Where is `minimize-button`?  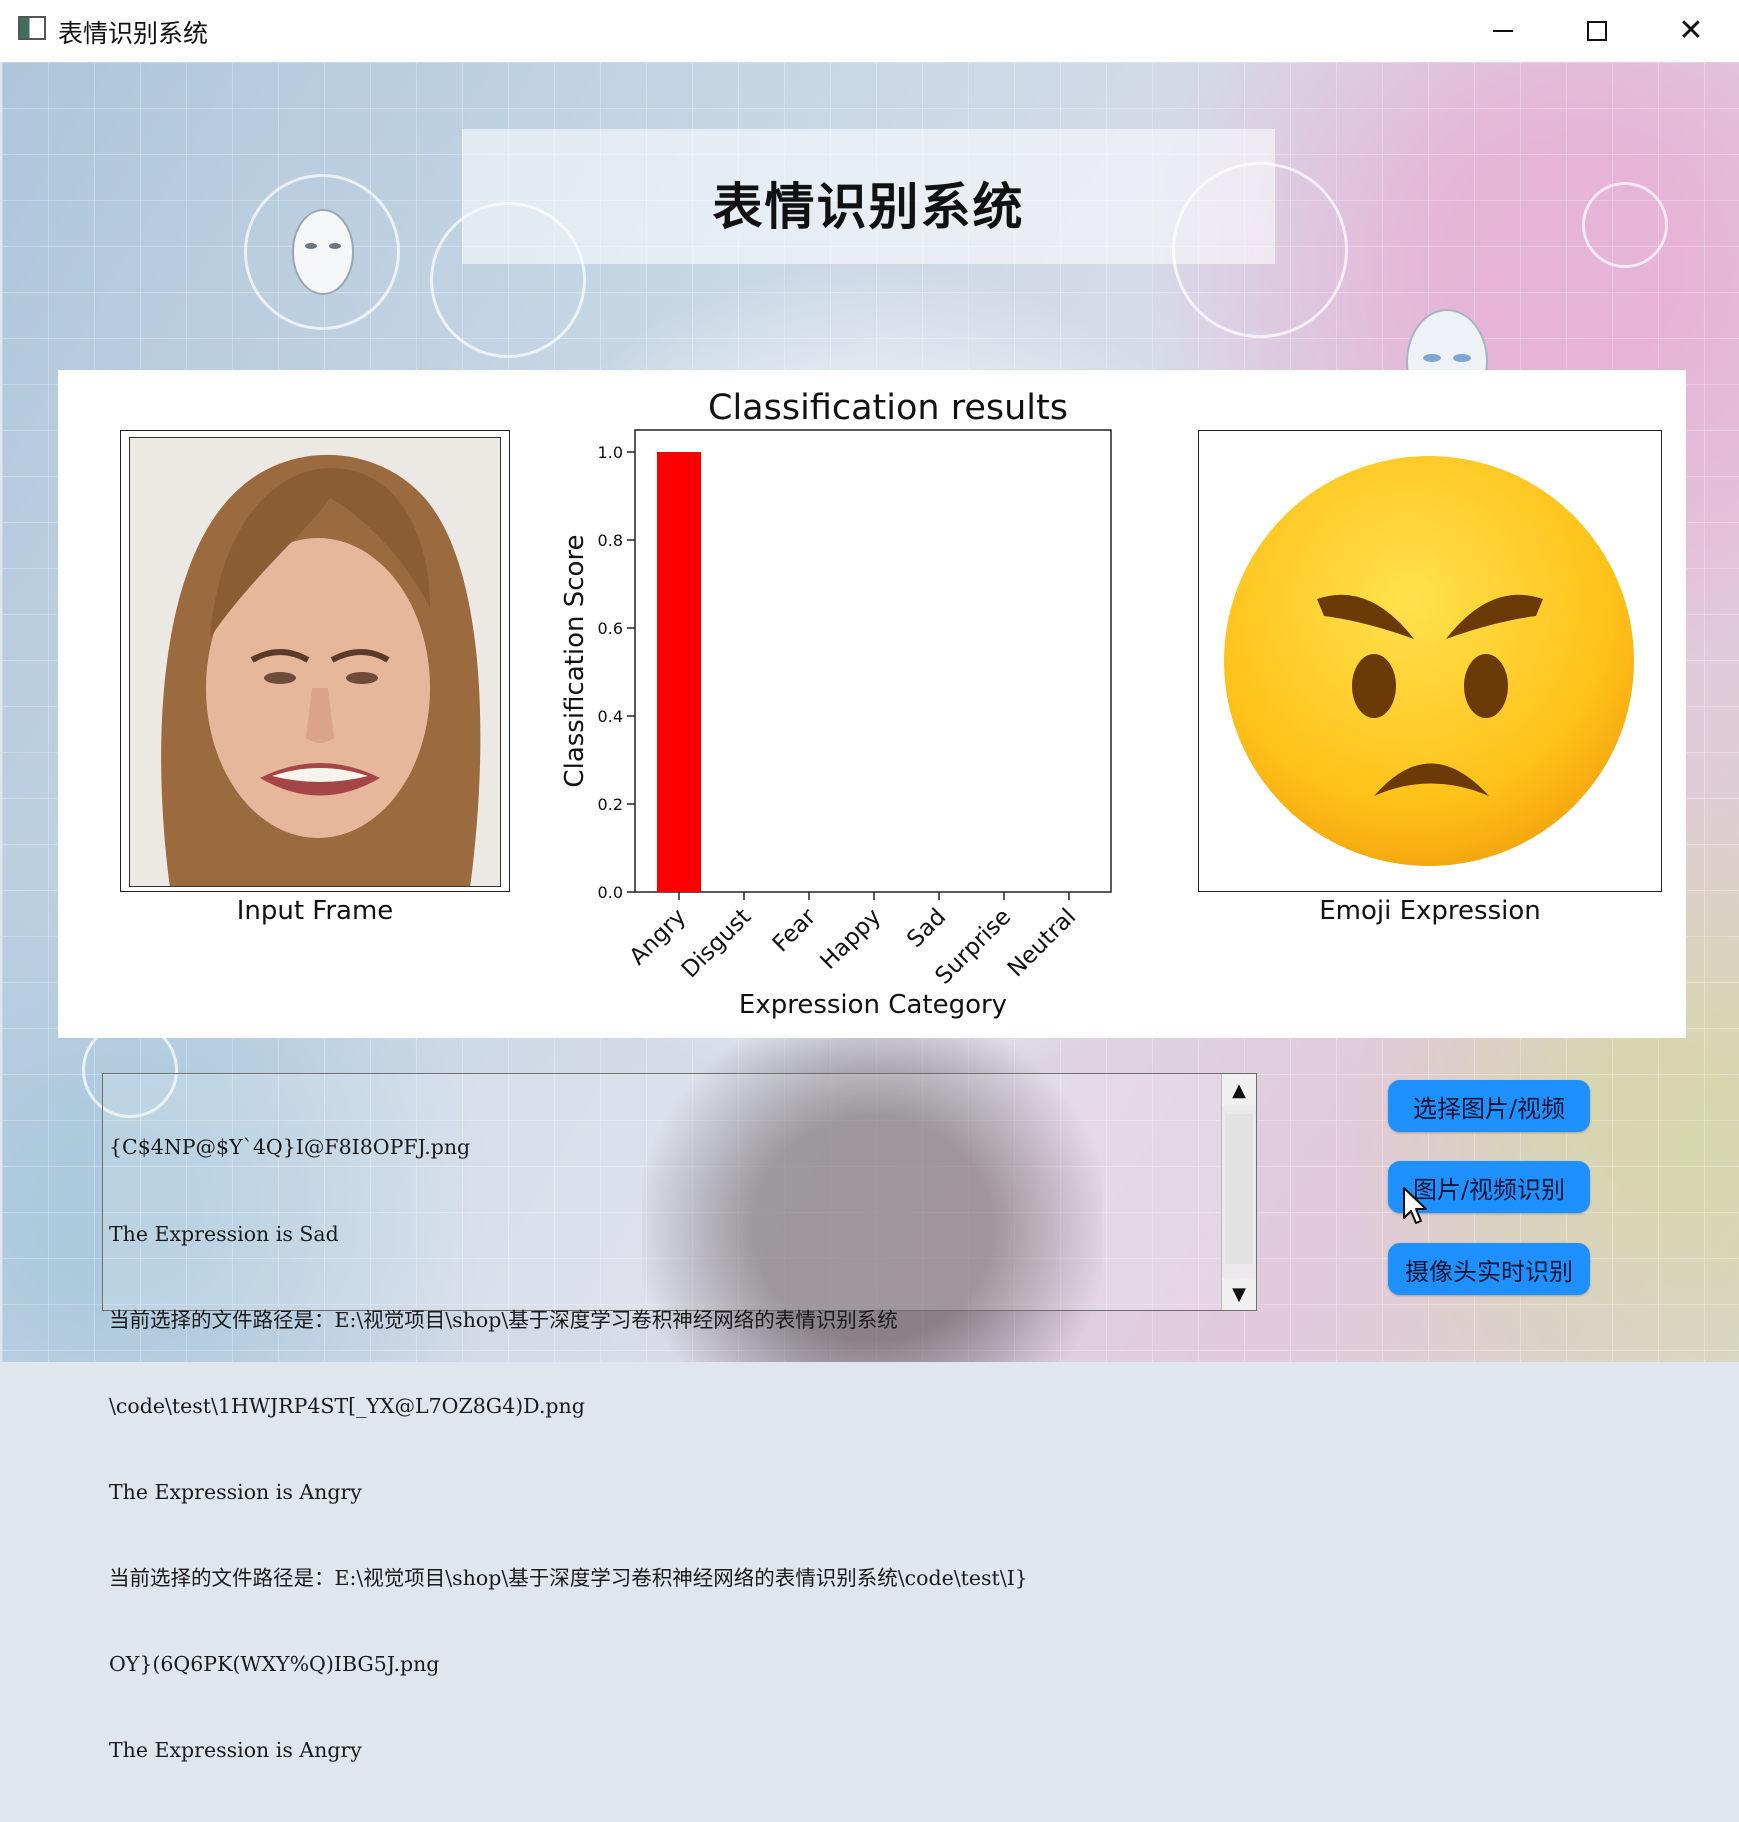 minimize-button is located at coordinates (1503, 31).